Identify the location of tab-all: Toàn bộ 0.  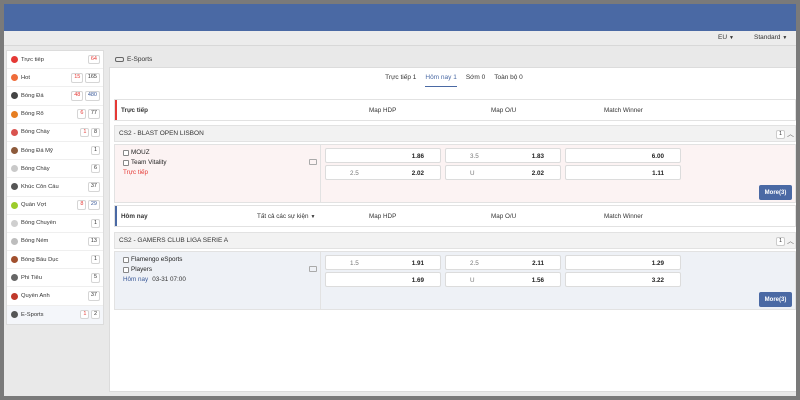
(508, 82).